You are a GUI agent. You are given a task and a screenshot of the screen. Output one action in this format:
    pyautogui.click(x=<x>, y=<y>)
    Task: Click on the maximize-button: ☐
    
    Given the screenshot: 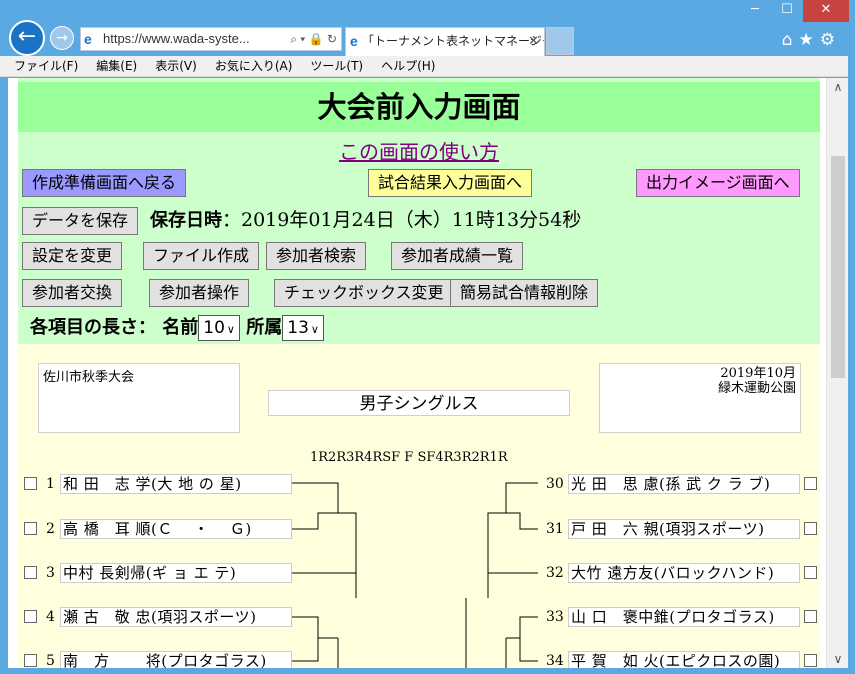 What is the action you would take?
    pyautogui.click(x=787, y=11)
    